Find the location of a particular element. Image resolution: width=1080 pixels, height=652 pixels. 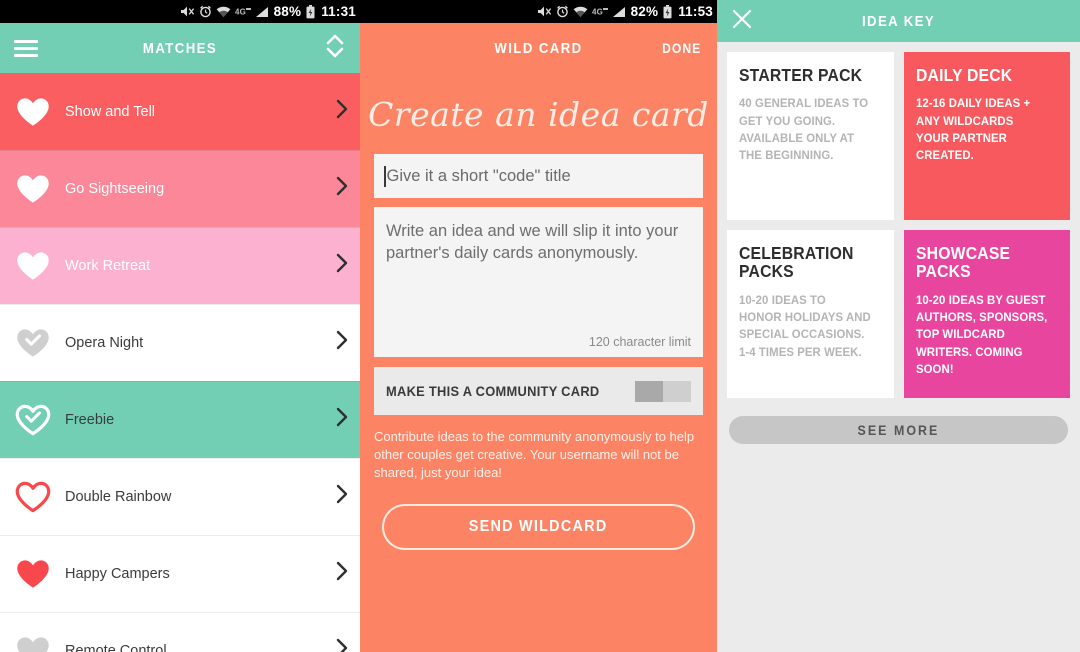

see-more-button: SEE MORE is located at coordinates (898, 430).